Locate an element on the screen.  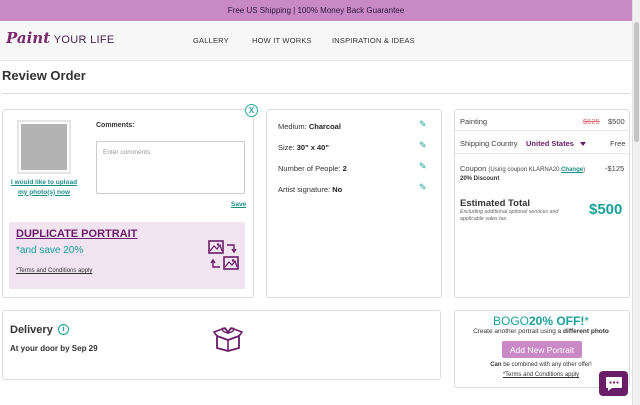
spec-people: Number of People: 2 is located at coordinates (312, 168).